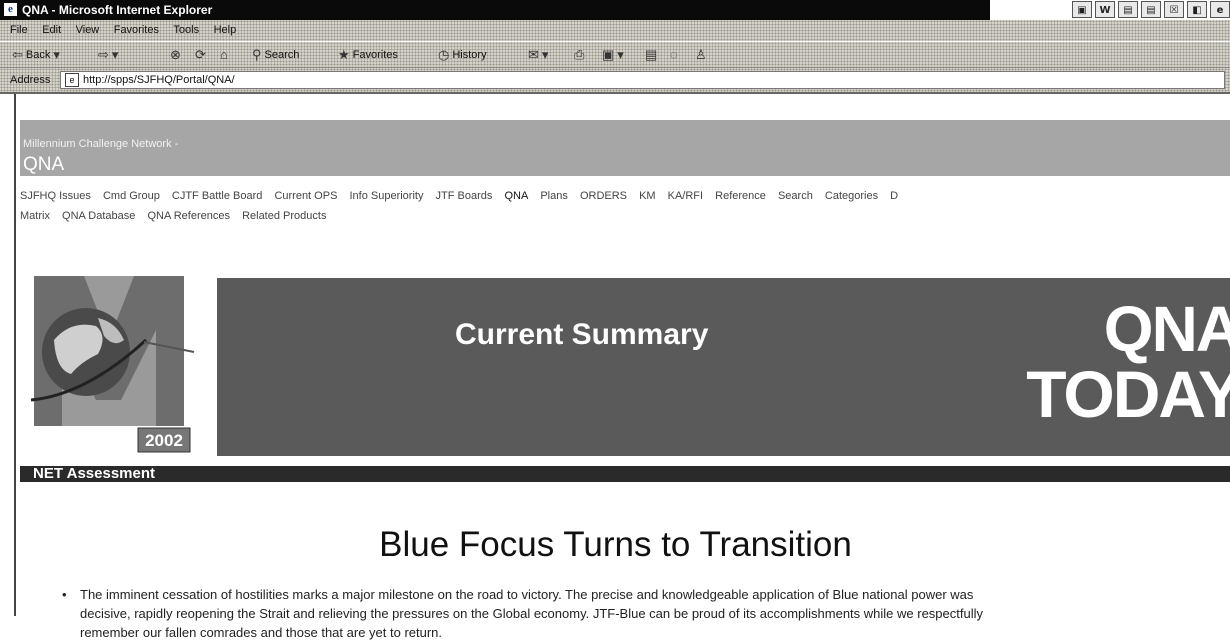 This screenshot has width=1230, height=642. Describe the element at coordinates (98, 216) in the screenshot. I see `nav-link-qna-database: QNA Database` at that location.